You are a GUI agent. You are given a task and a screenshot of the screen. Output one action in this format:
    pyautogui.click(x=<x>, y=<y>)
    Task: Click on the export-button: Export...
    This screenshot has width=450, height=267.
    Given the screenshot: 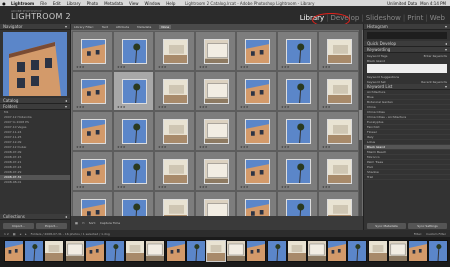 What is the action you would take?
    pyautogui.click(x=51, y=226)
    